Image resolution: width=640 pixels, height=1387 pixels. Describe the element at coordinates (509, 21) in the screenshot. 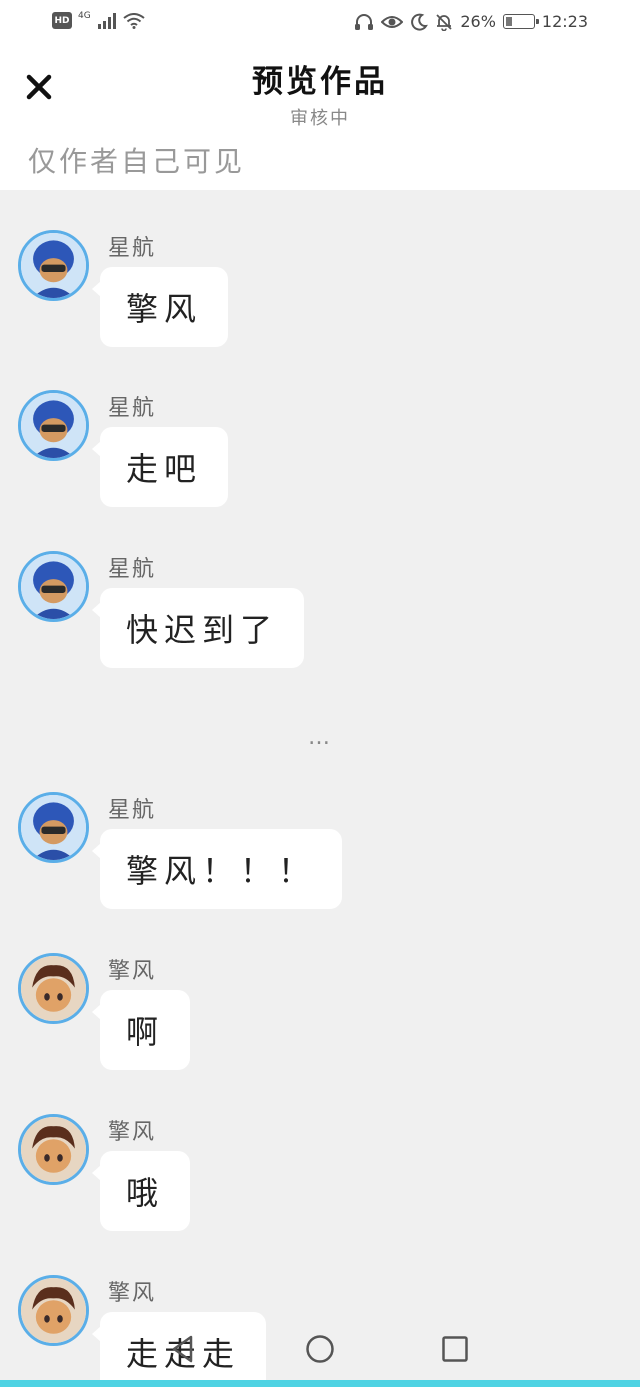

I see `battery-level` at that location.